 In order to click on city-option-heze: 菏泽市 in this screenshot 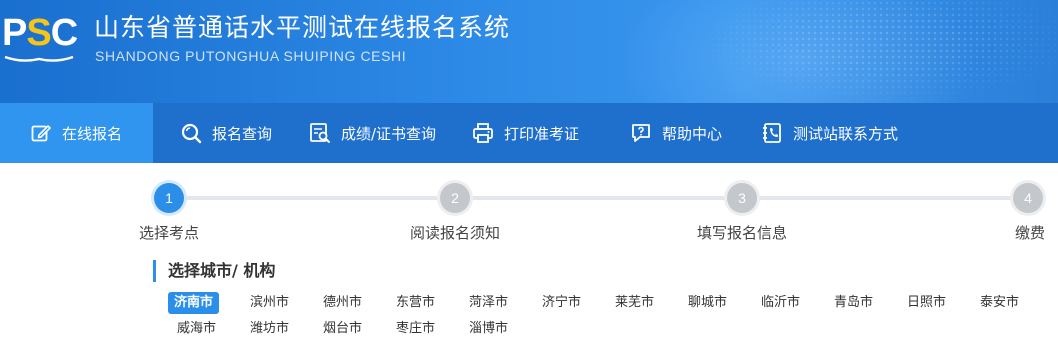, I will do `click(488, 303)`.